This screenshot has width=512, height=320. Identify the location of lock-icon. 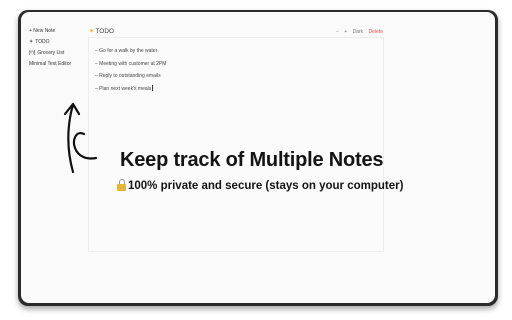
(121, 185).